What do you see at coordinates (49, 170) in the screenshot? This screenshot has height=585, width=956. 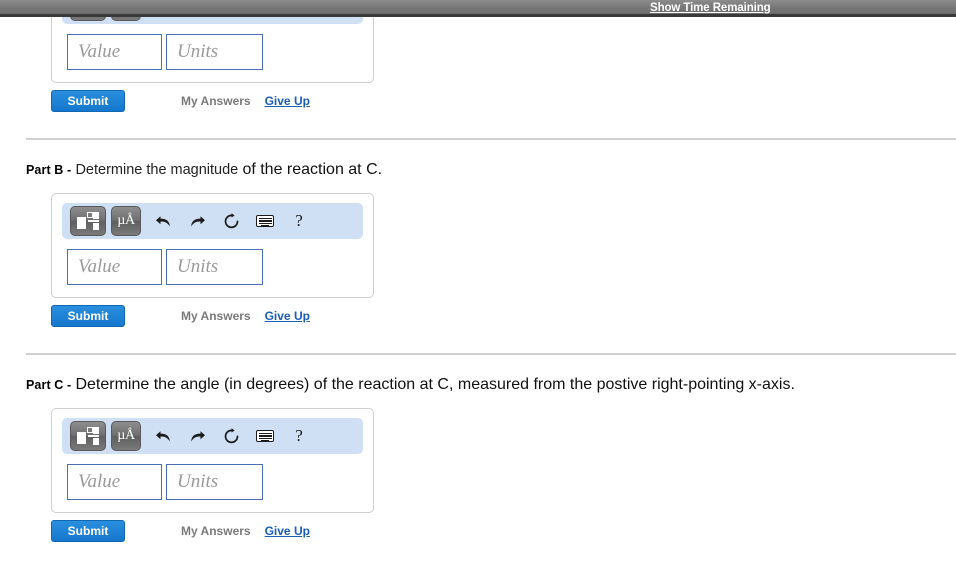 I see `part-b-label: Part B -` at bounding box center [49, 170].